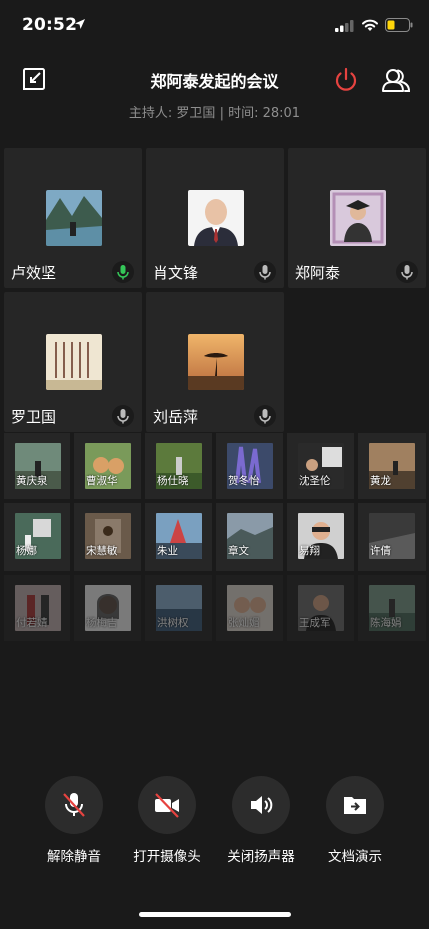  What do you see at coordinates (176, 417) in the screenshot?
I see `participant-name: 刘岳萍` at bounding box center [176, 417].